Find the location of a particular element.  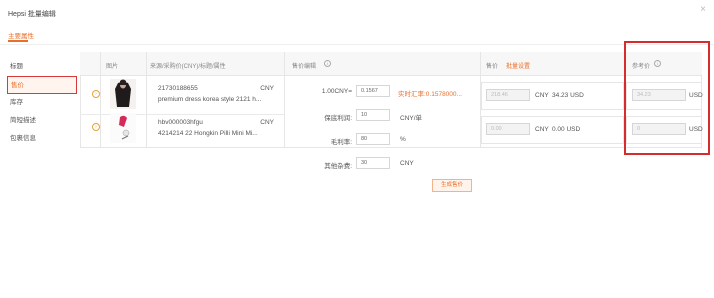

header-source: 来源/采购价(CNY)/标题/属性 is located at coordinates (188, 67).